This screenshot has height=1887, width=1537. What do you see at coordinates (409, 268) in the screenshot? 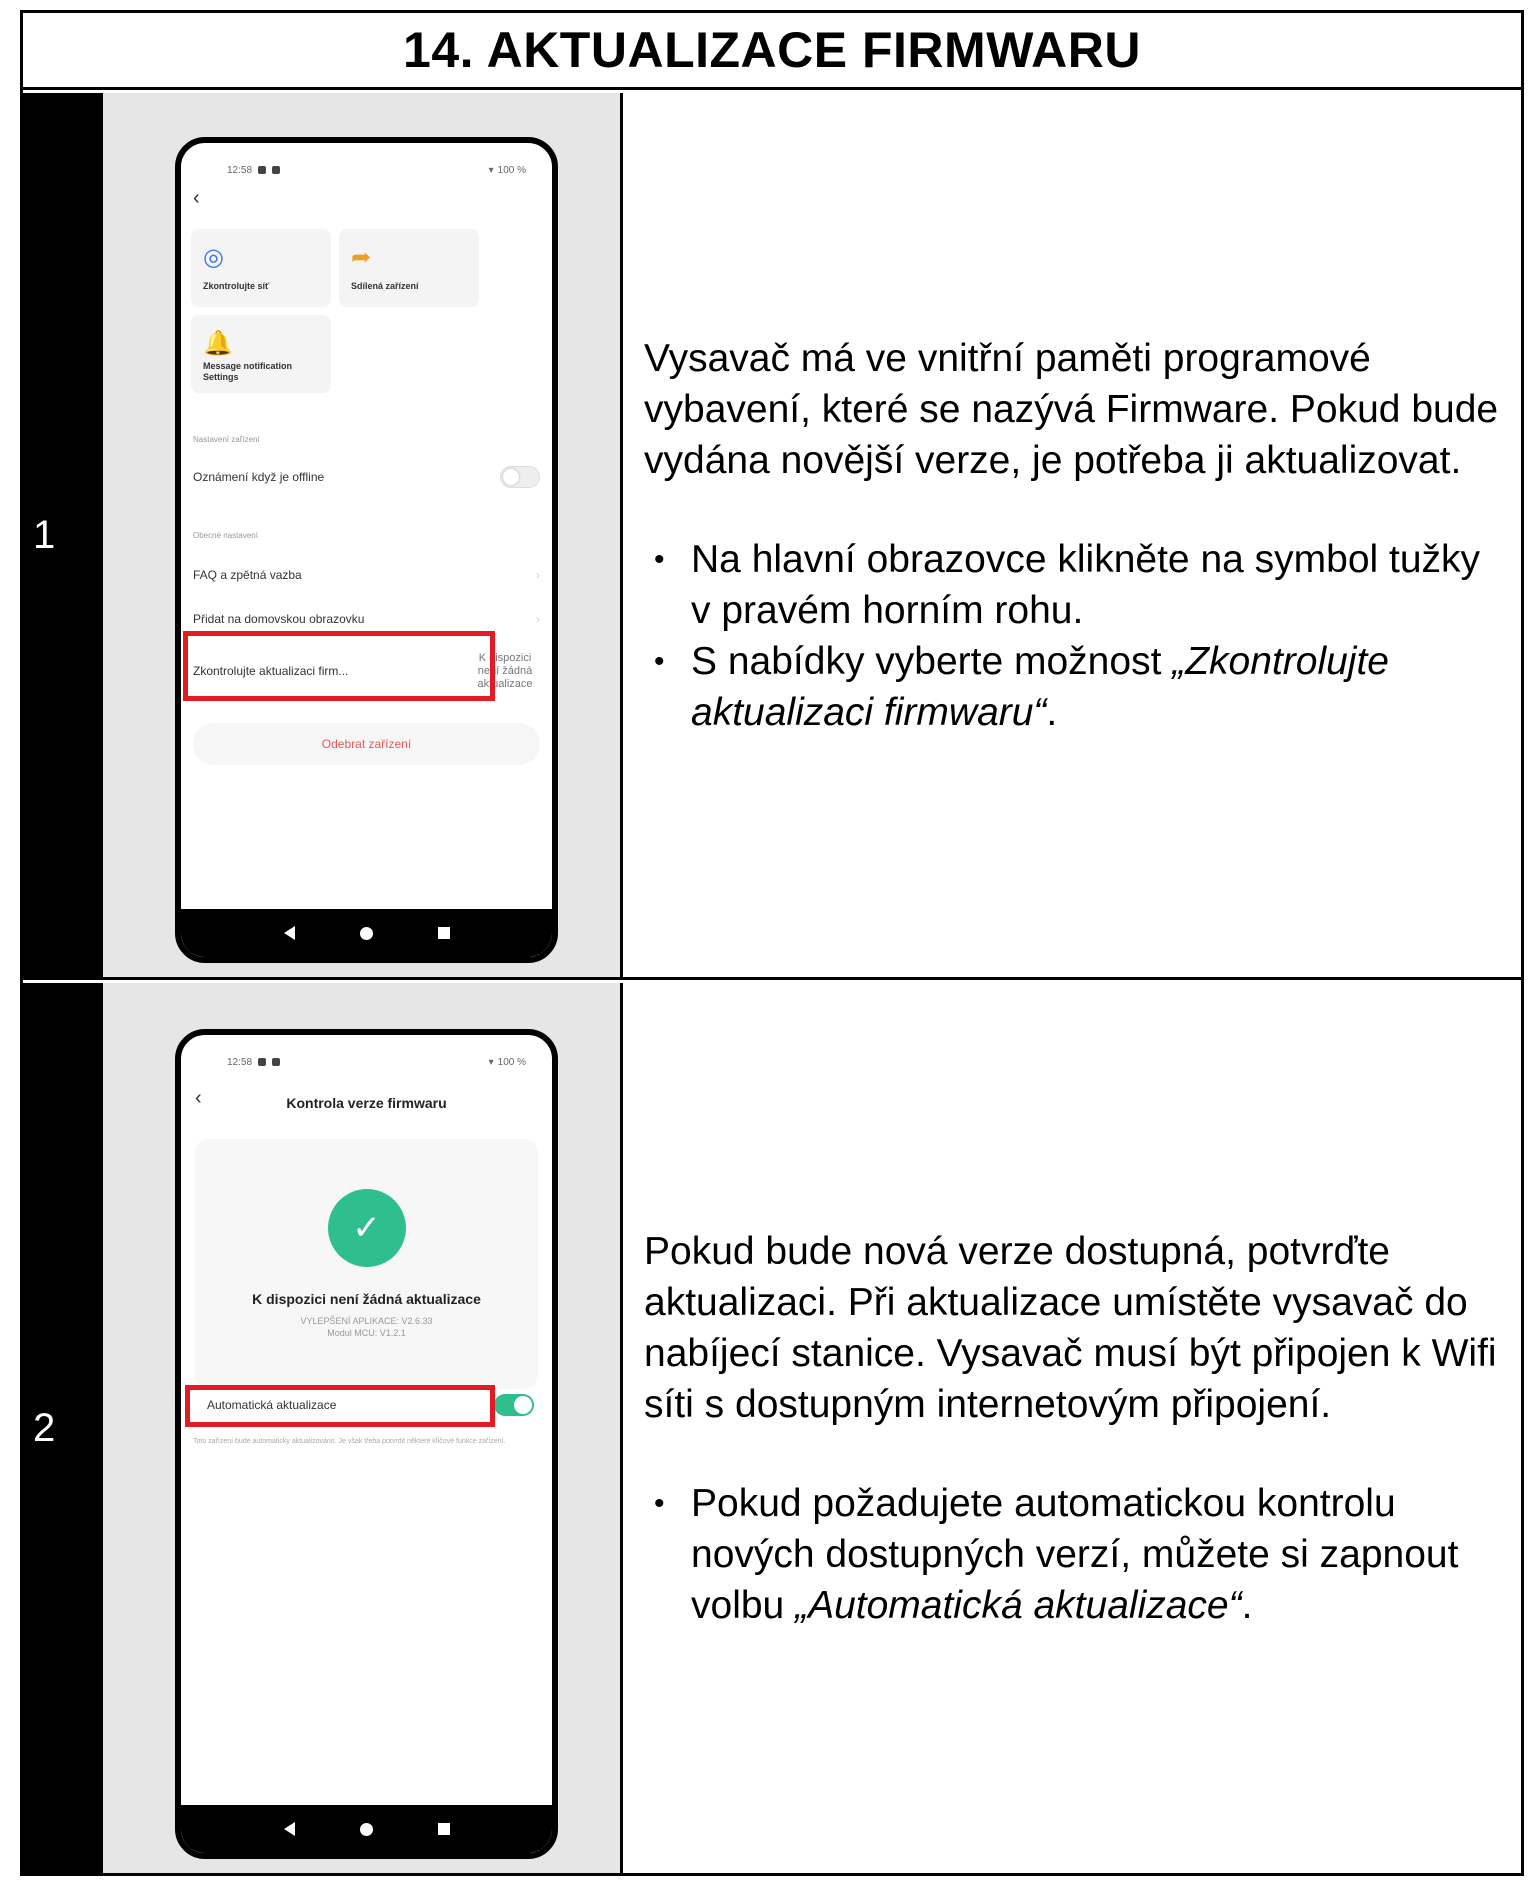
I see `tile-shared-devices: ➦ Sdílená zařízení` at bounding box center [409, 268].